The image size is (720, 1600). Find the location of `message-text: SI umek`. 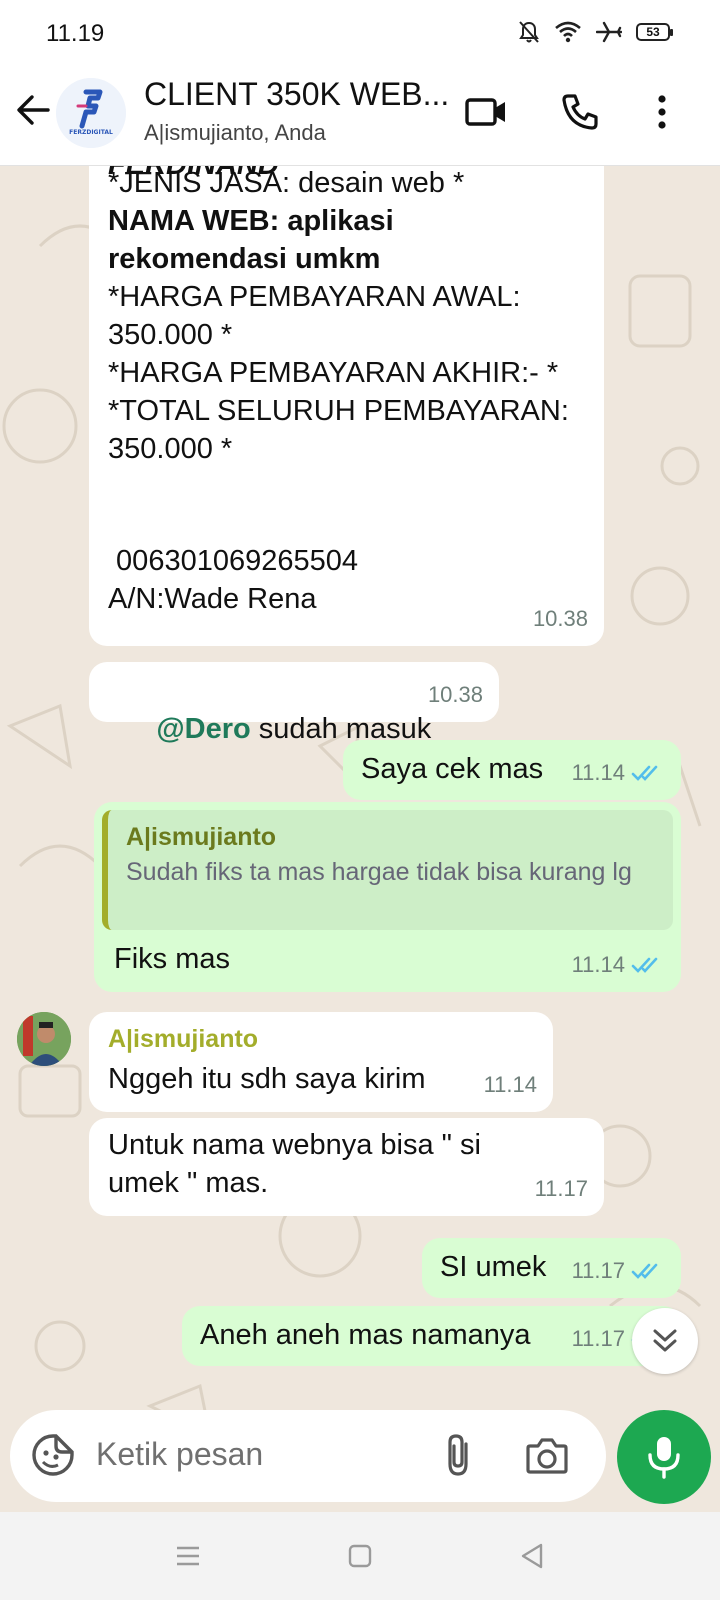

message-text: SI umek is located at coordinates (493, 1267).